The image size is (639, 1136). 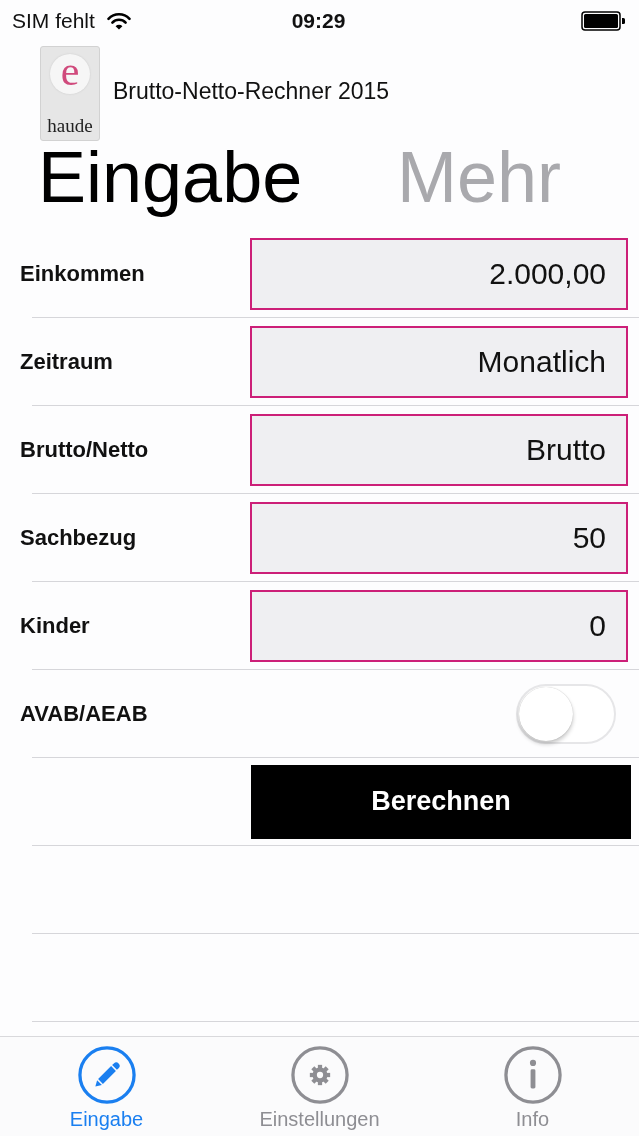 What do you see at coordinates (439, 361) in the screenshot?
I see `input-field: Monatlich` at bounding box center [439, 361].